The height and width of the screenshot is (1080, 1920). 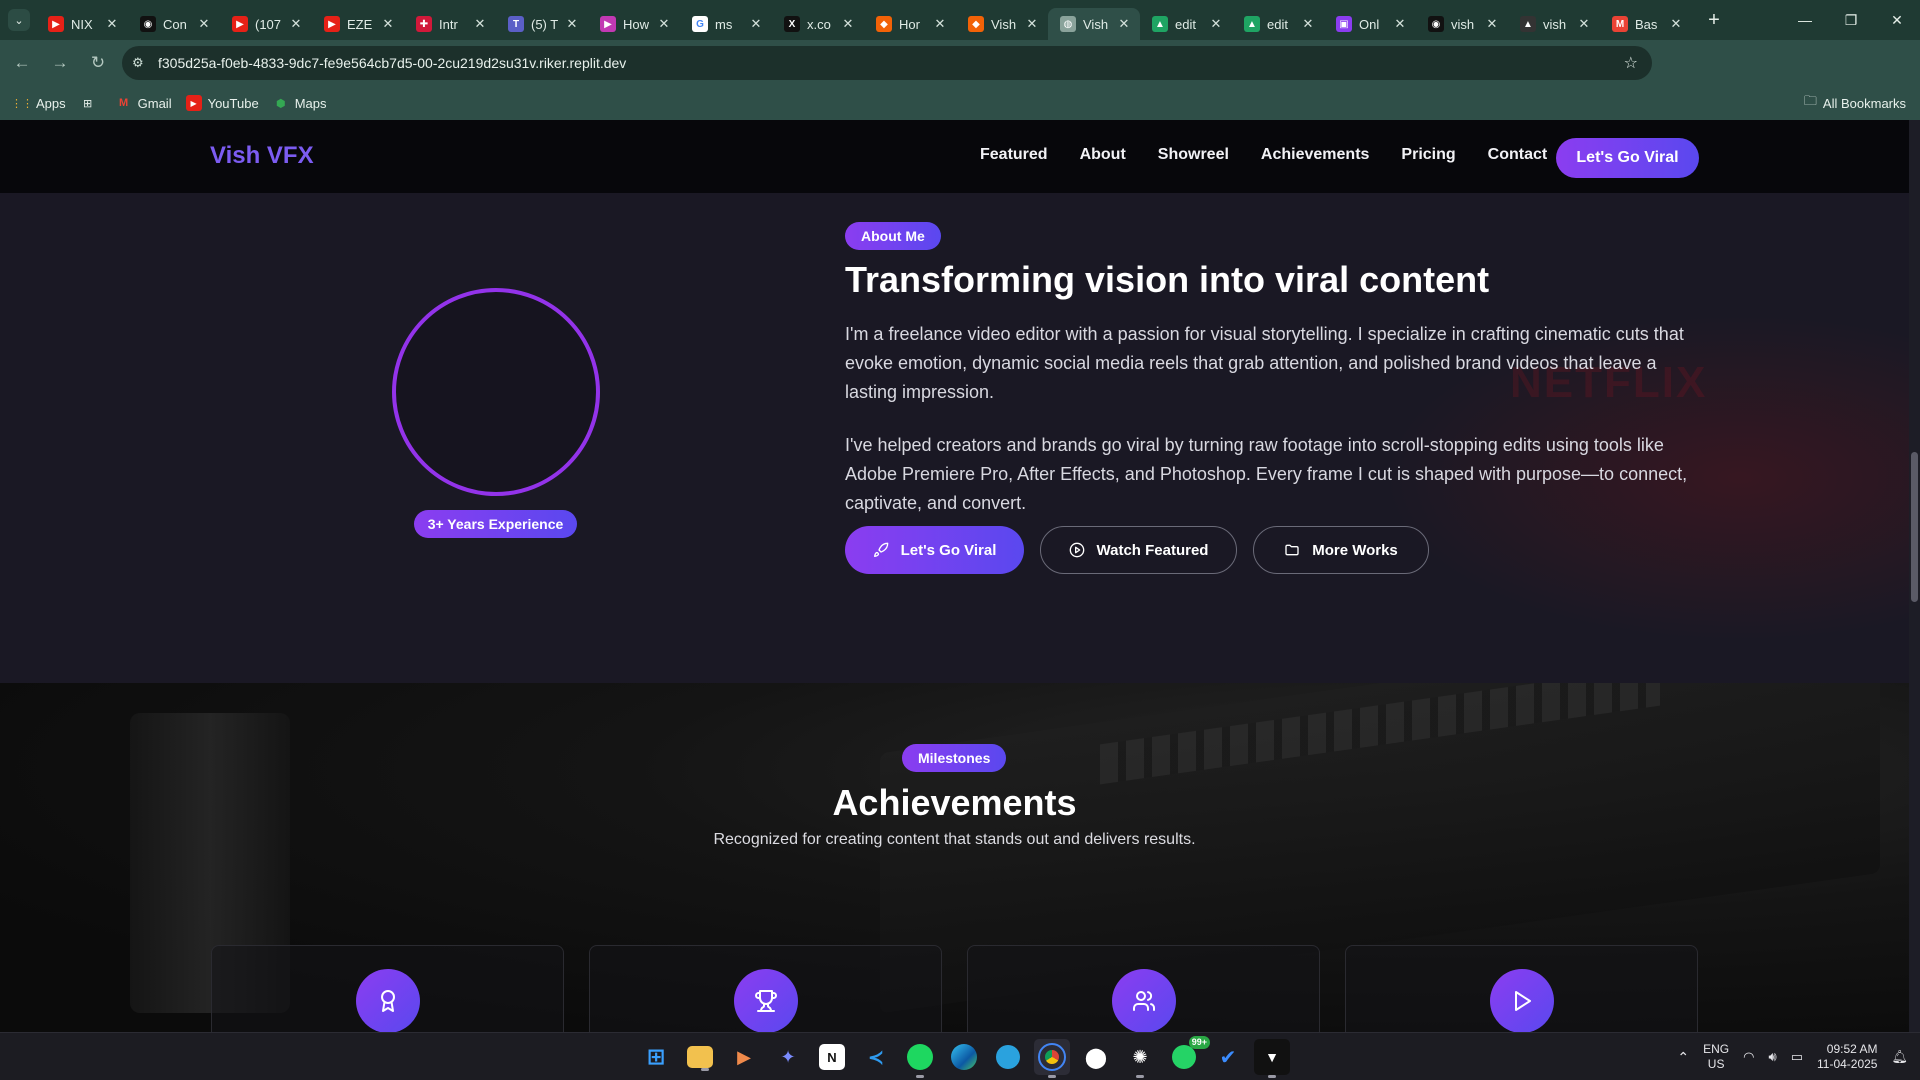 I want to click on page-scrollbar, so click(x=1914, y=576).